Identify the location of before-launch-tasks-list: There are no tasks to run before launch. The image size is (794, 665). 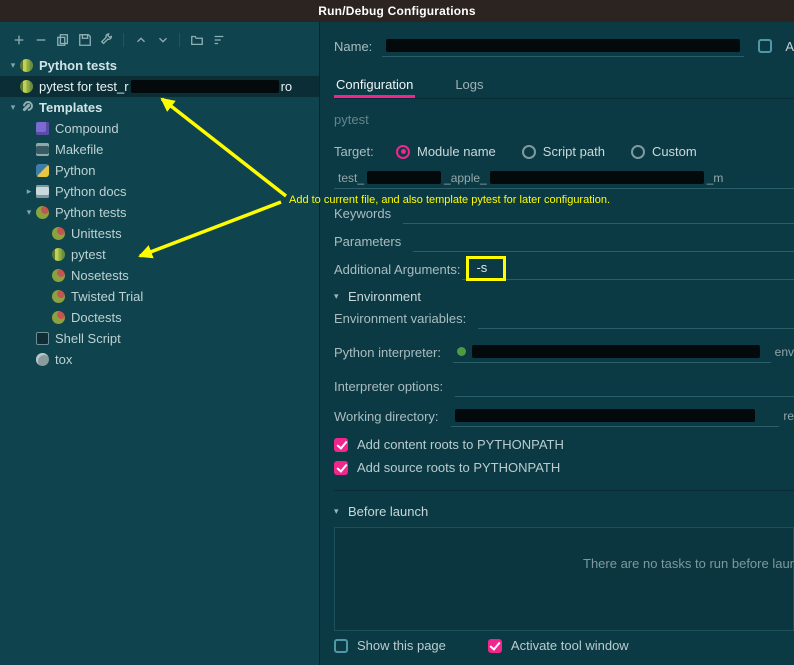
(564, 579).